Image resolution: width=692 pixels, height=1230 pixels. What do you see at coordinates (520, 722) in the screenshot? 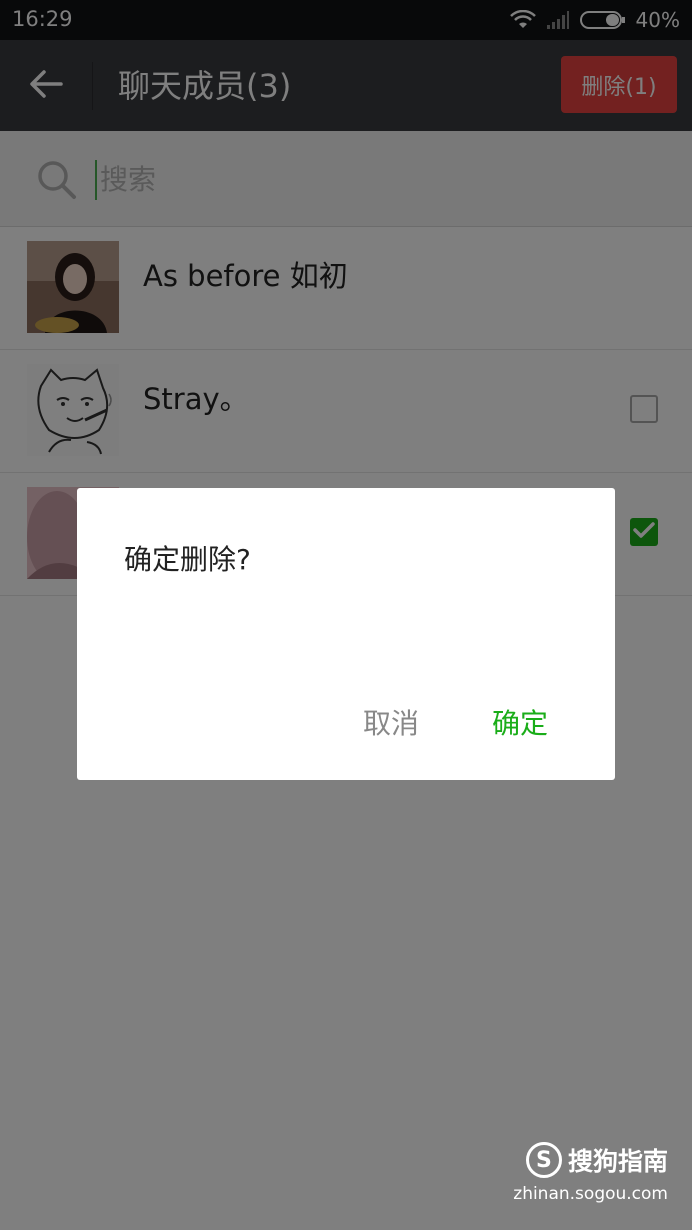
I see `confirm-button: 确定` at bounding box center [520, 722].